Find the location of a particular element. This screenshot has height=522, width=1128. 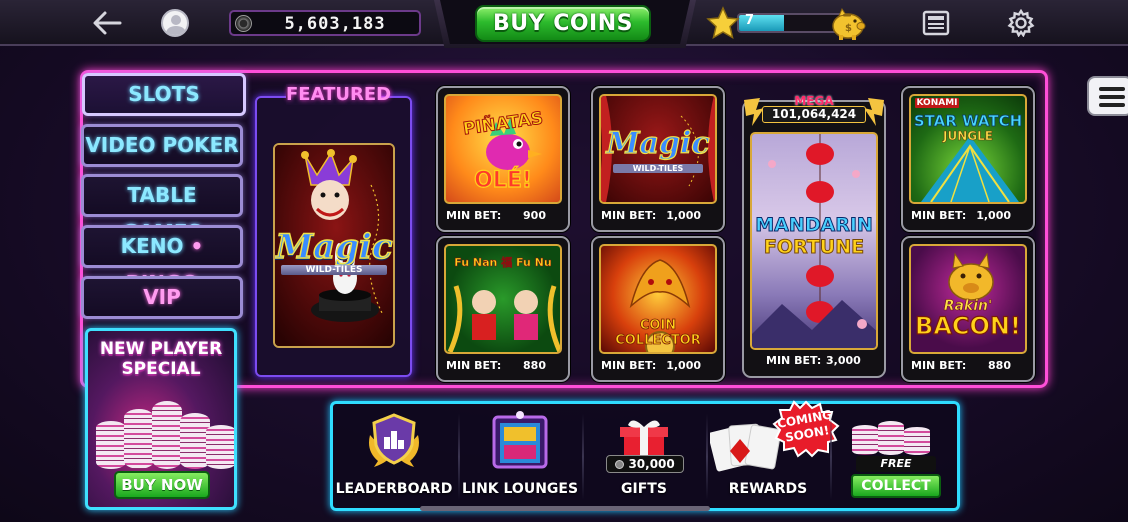

tab-vip-label: VIP is located at coordinates (162, 297).